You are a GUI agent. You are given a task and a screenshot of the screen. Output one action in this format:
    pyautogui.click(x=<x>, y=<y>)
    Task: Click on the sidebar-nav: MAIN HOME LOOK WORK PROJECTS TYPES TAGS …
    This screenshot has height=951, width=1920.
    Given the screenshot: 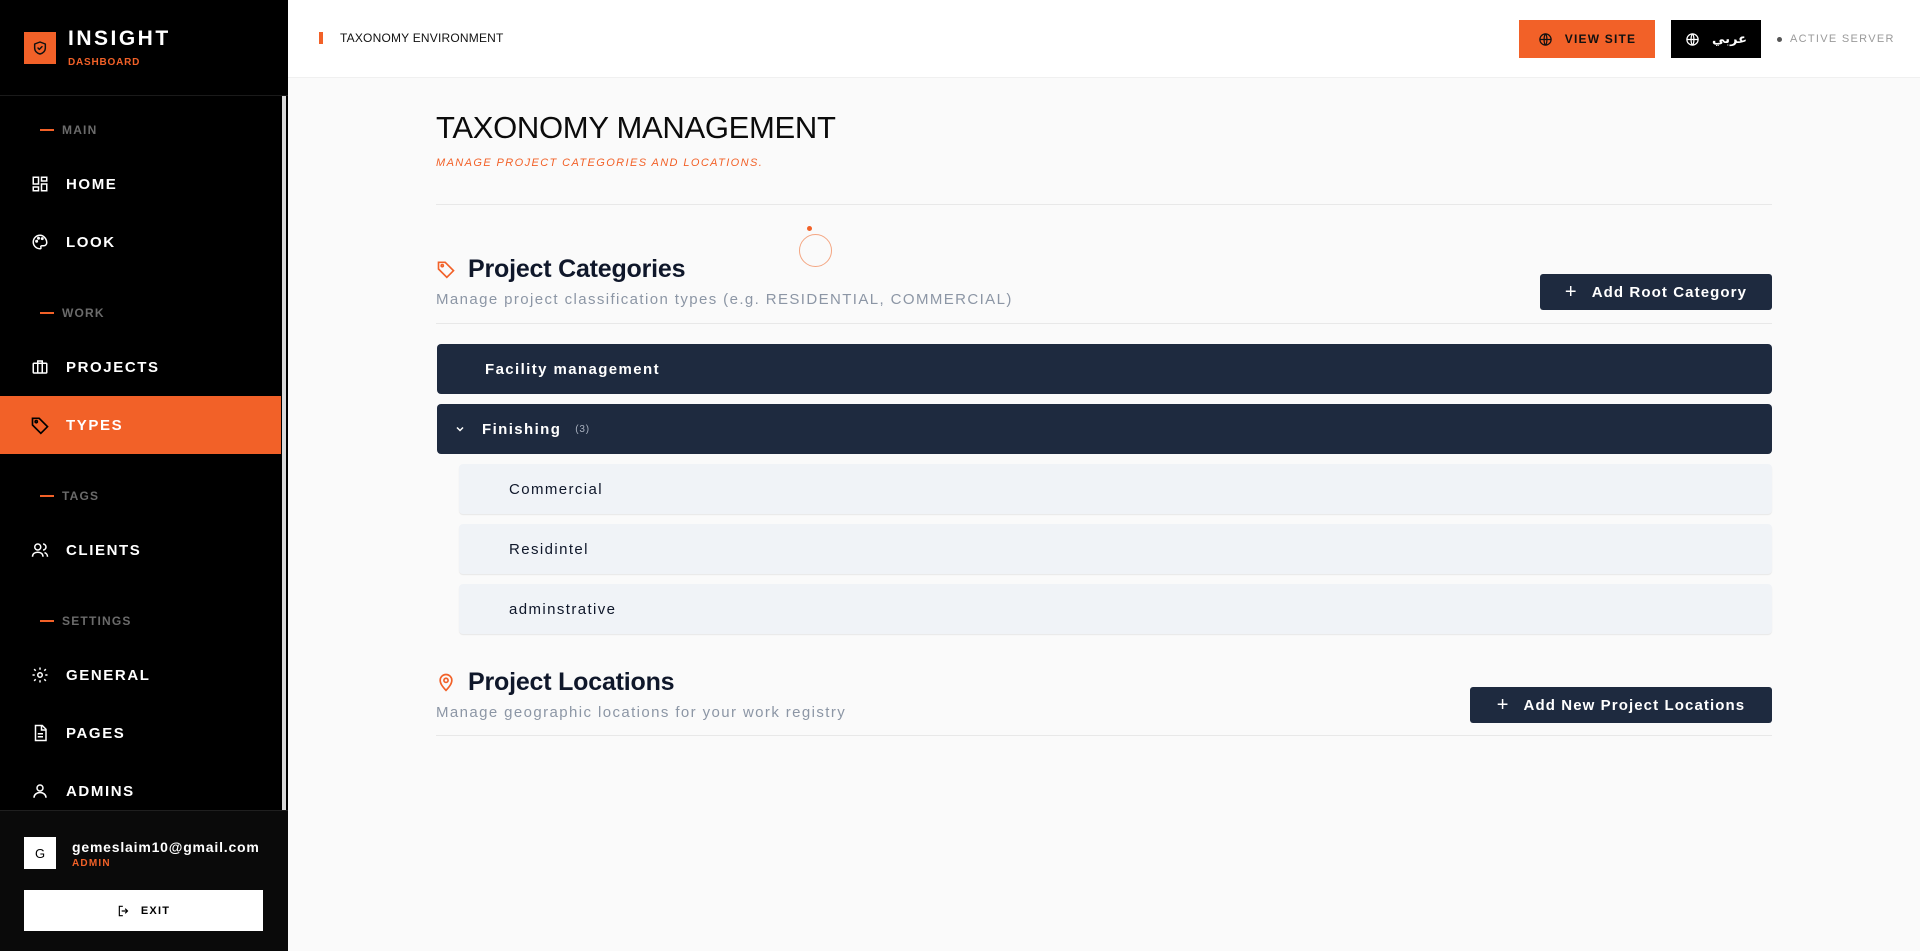 What is the action you would take?
    pyautogui.click(x=144, y=453)
    